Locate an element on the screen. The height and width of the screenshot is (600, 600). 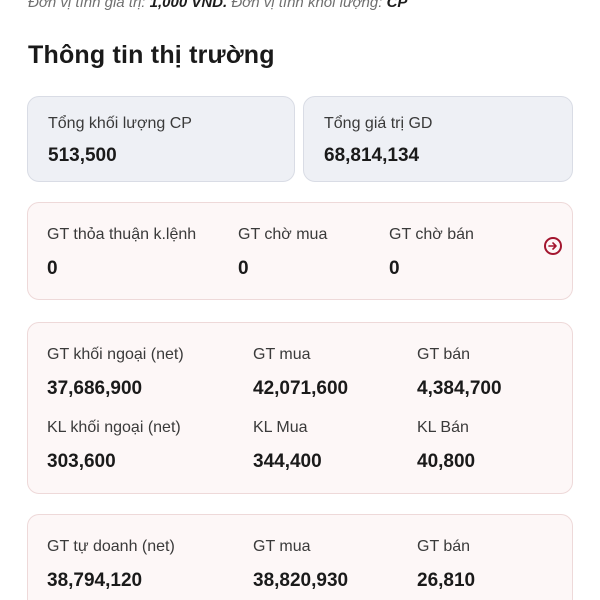
sell-waiting-value: 0 is located at coordinates (394, 268).